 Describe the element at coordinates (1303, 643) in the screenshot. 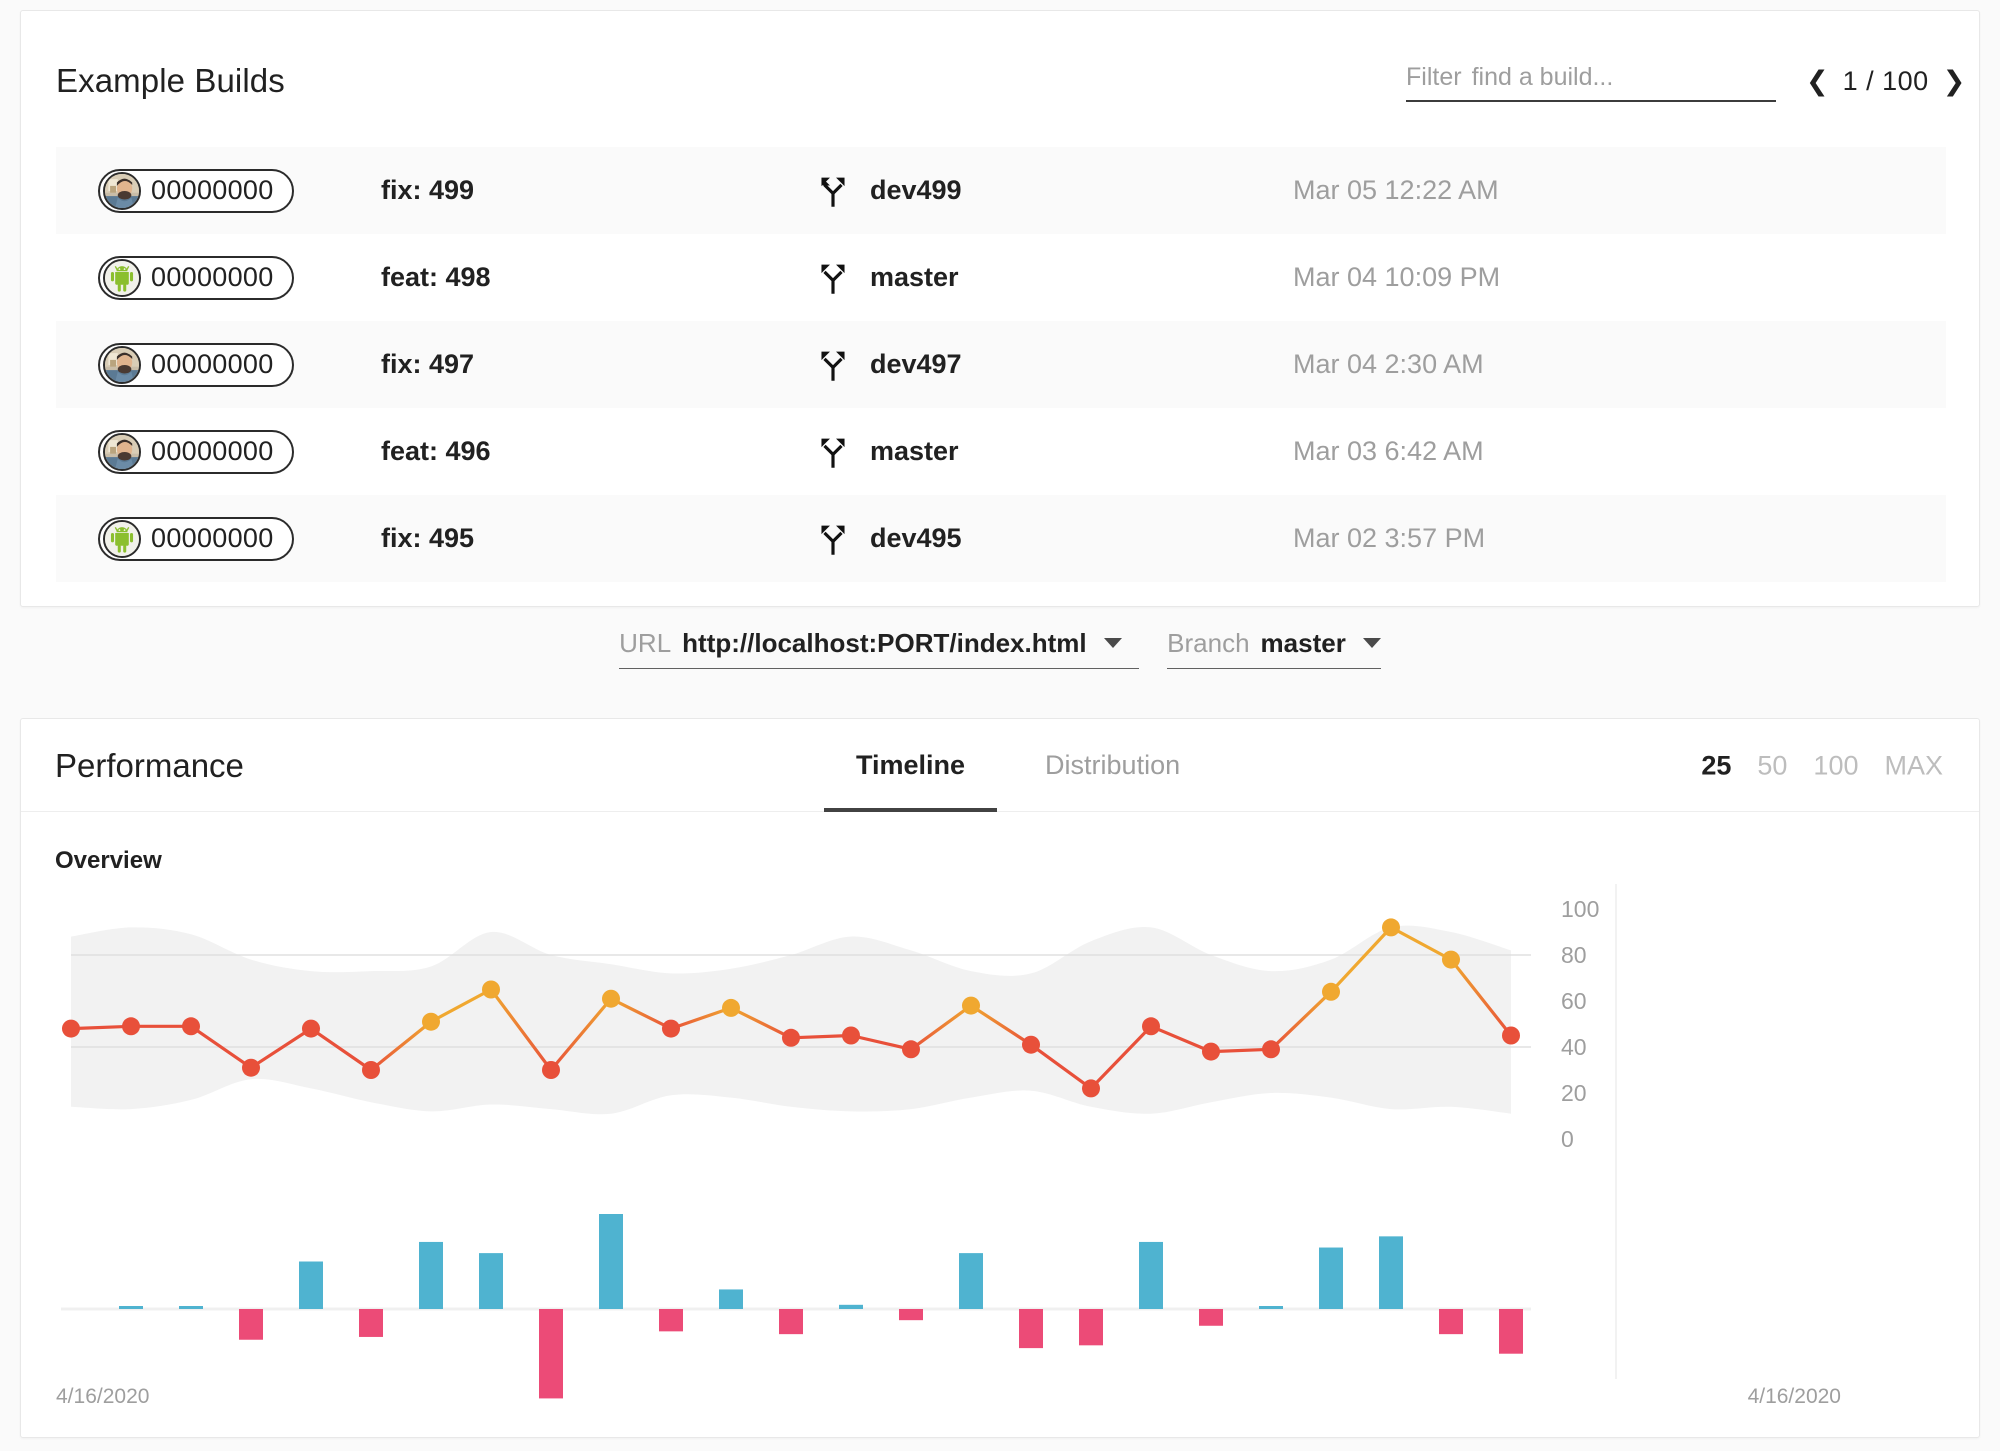

I see `branch-value: master` at that location.